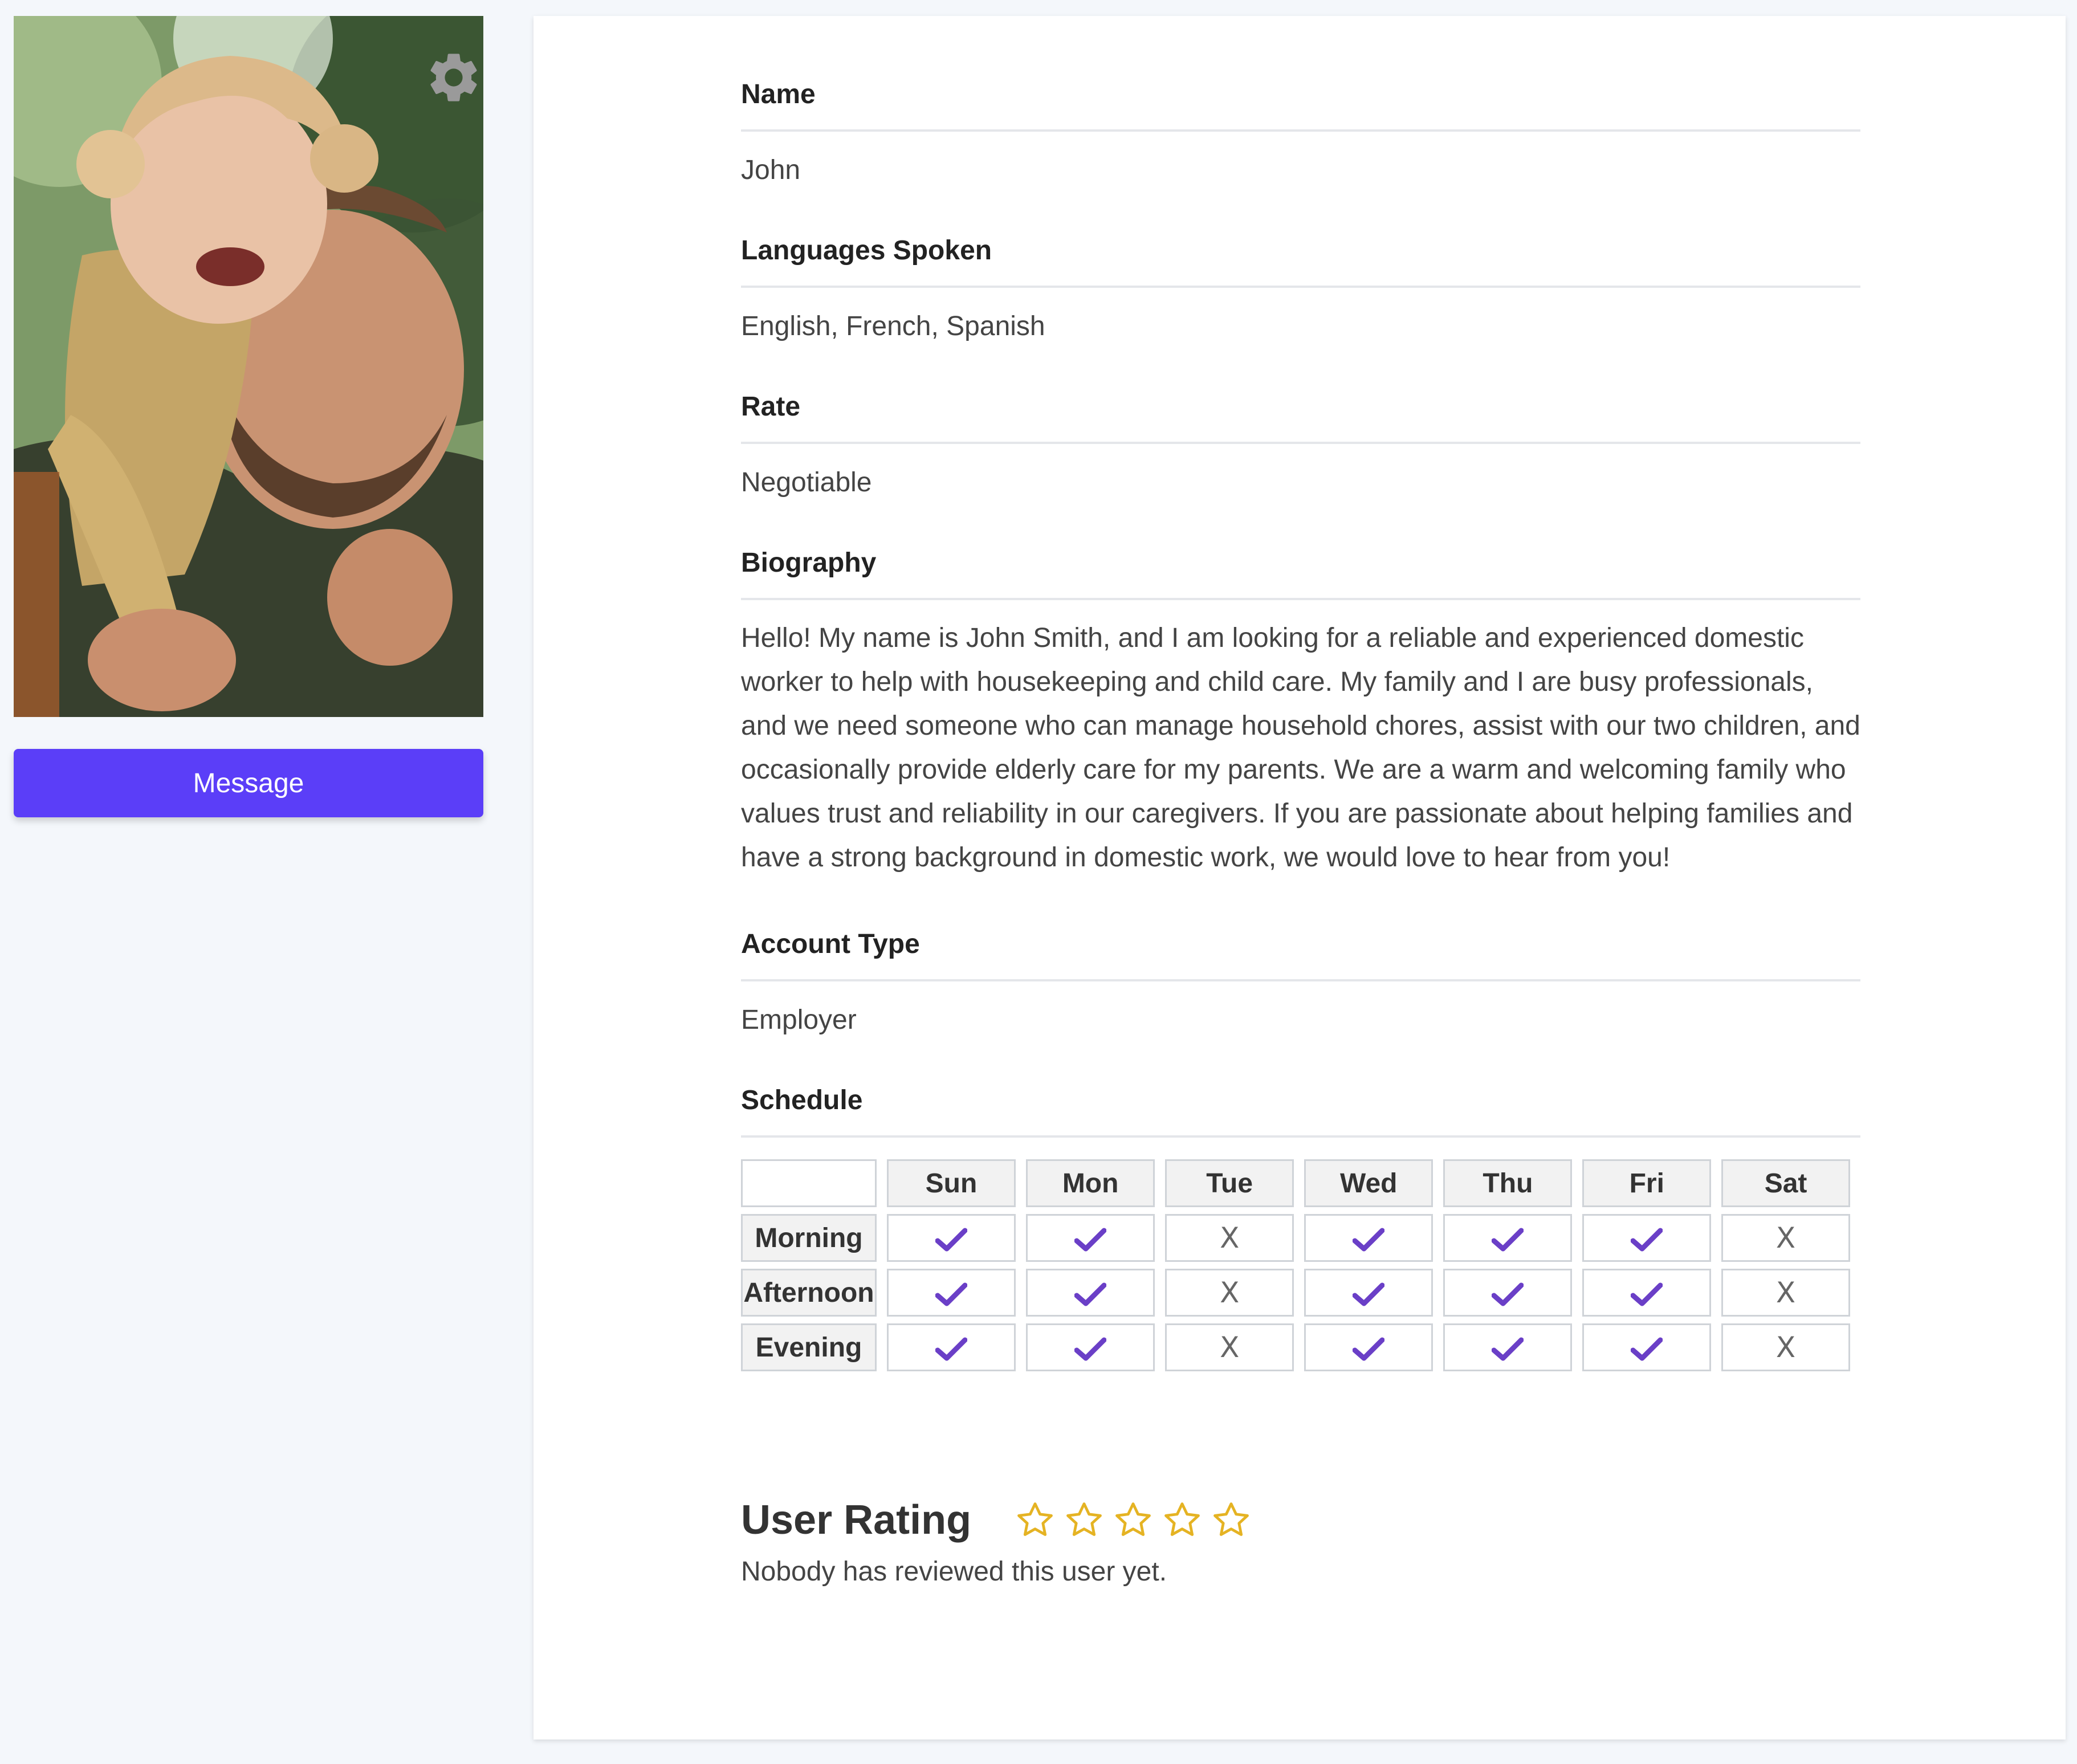 The image size is (2077, 1764). I want to click on schedule-day-header: Fri, so click(1647, 1183).